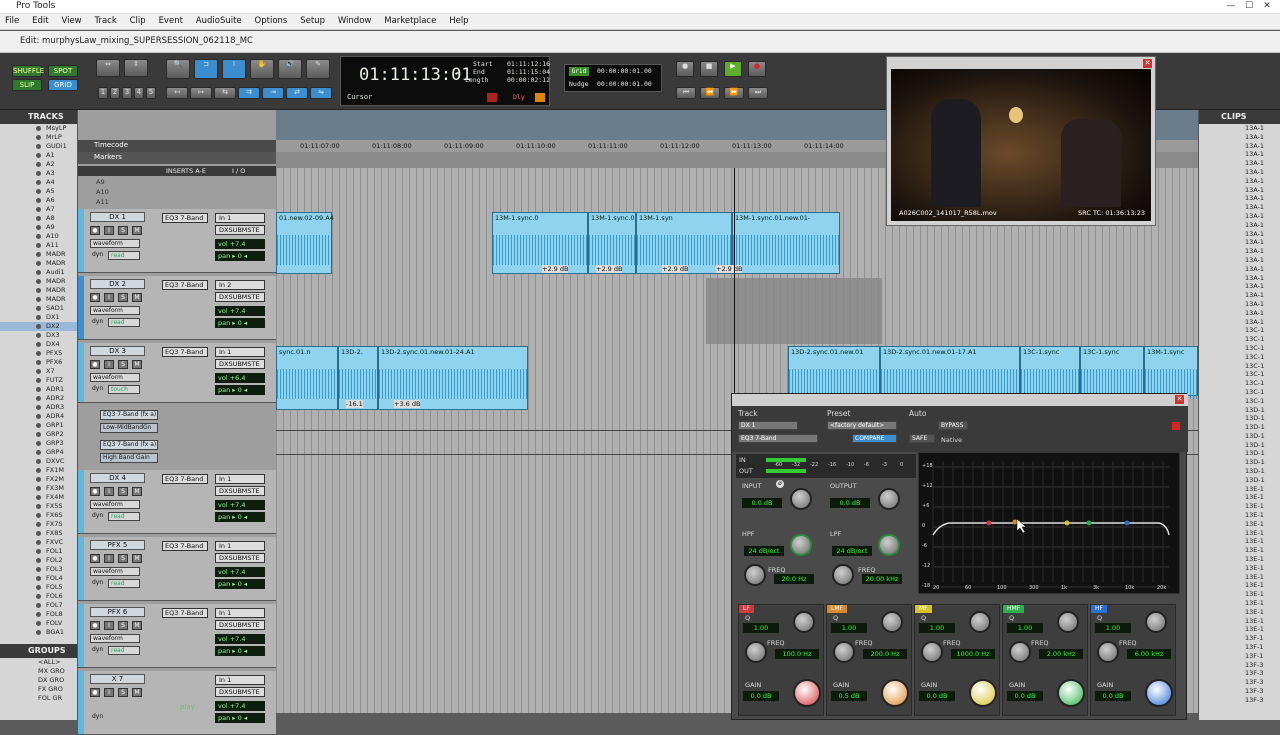 This screenshot has width=1280, height=735. What do you see at coordinates (102, 192) in the screenshot?
I see `subtrack-a10: A10` at bounding box center [102, 192].